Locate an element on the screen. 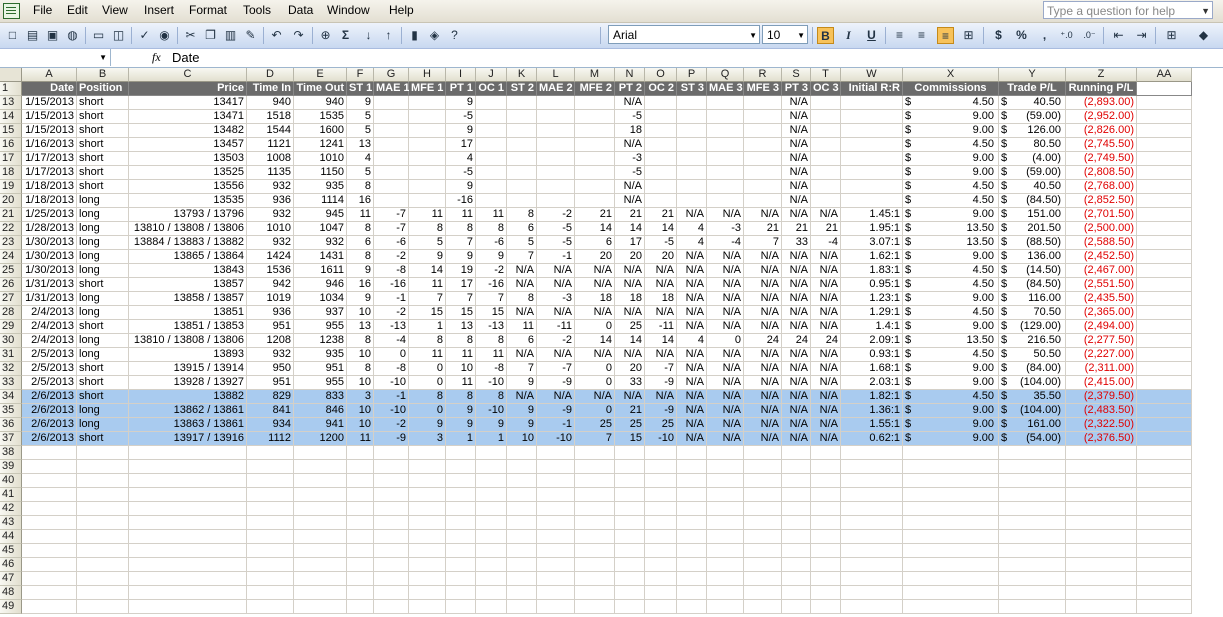  cell-w: 3.07:1 is located at coordinates (872, 243).